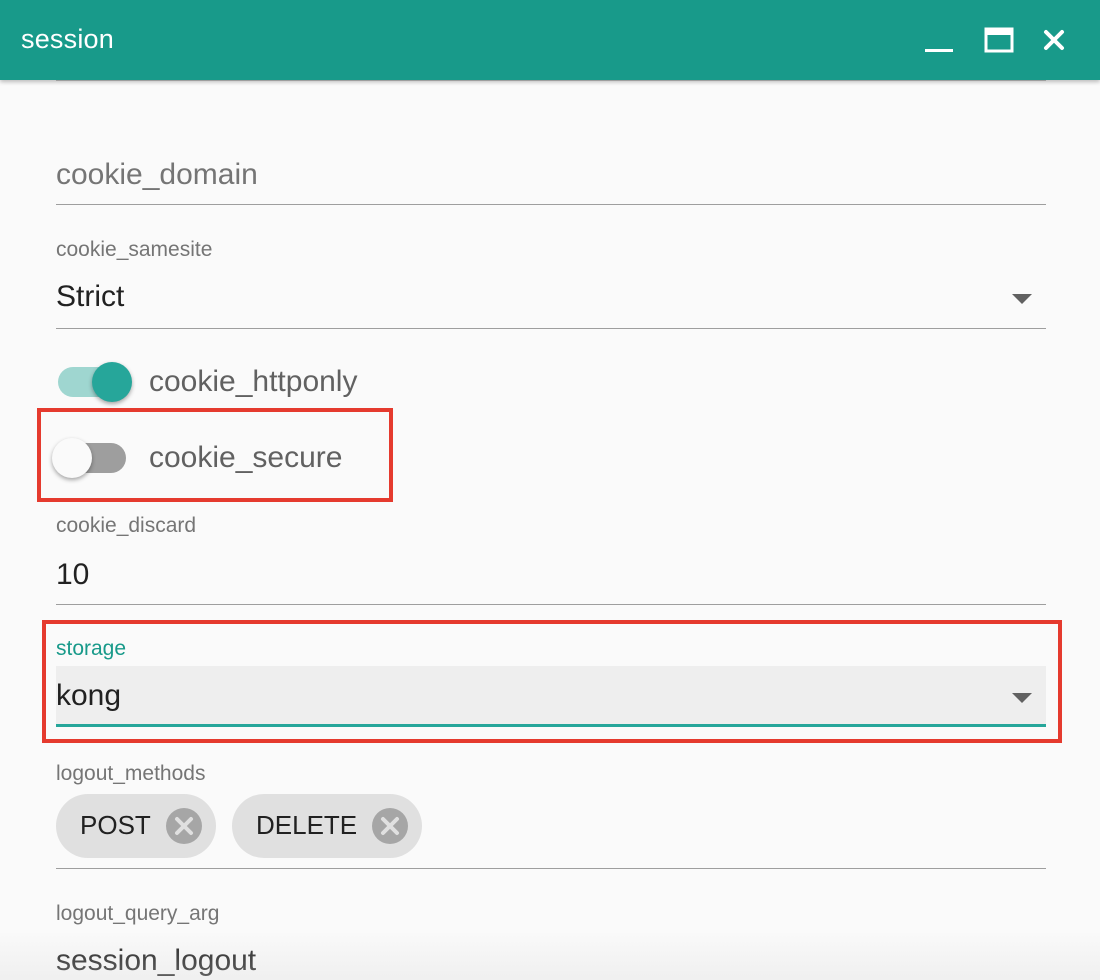  I want to click on cookie-samesite-label: cookie_samesite, so click(134, 249).